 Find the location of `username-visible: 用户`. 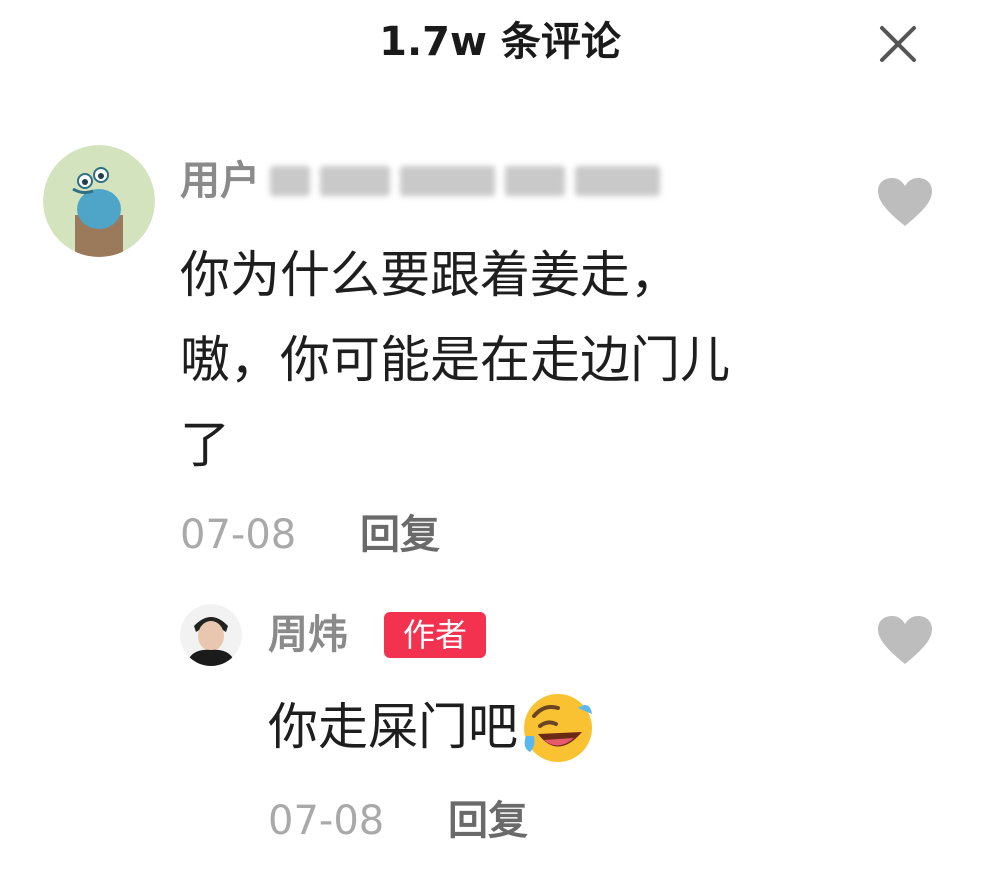

username-visible: 用户 is located at coordinates (220, 181).